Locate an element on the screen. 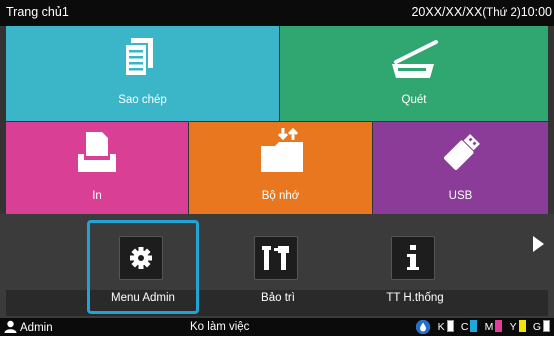 The width and height of the screenshot is (554, 337). date-time: 20XX/XX/XX(Thứ 2)10:00 is located at coordinates (481, 12).